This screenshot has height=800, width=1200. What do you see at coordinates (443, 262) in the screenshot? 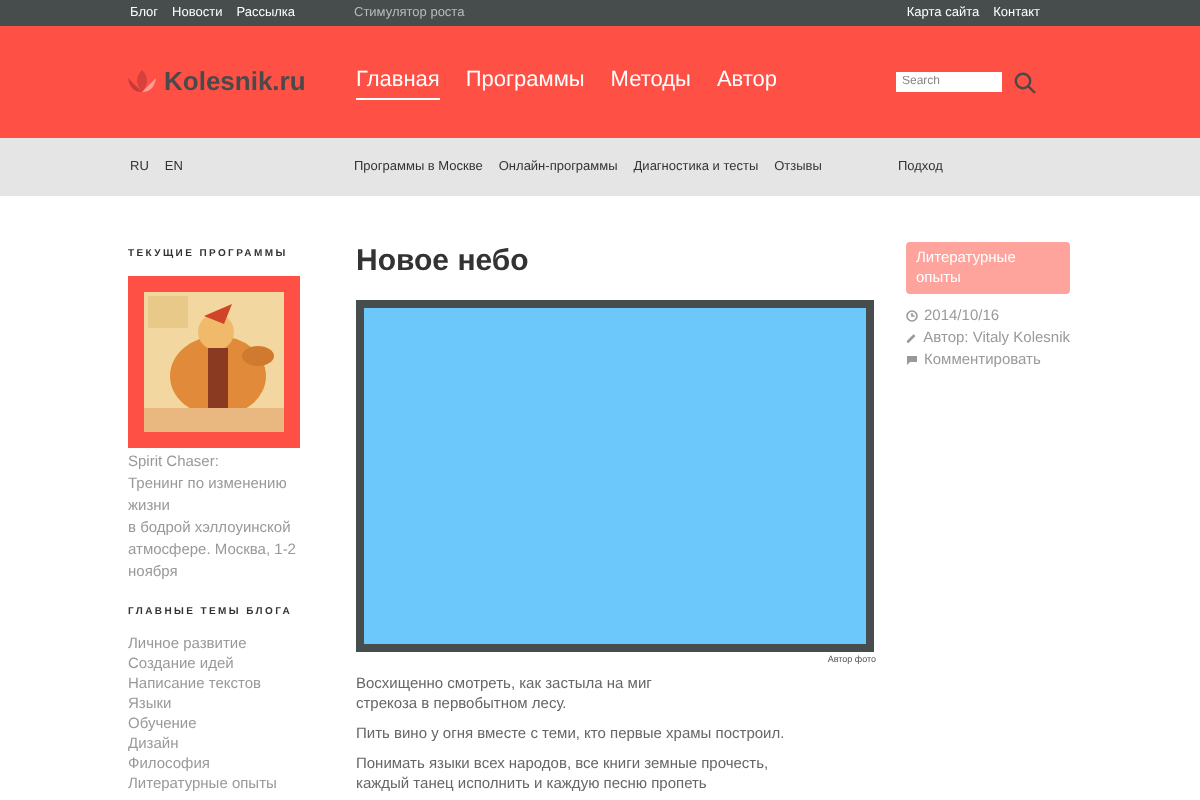
I see `article-title: Новое небо` at bounding box center [443, 262].